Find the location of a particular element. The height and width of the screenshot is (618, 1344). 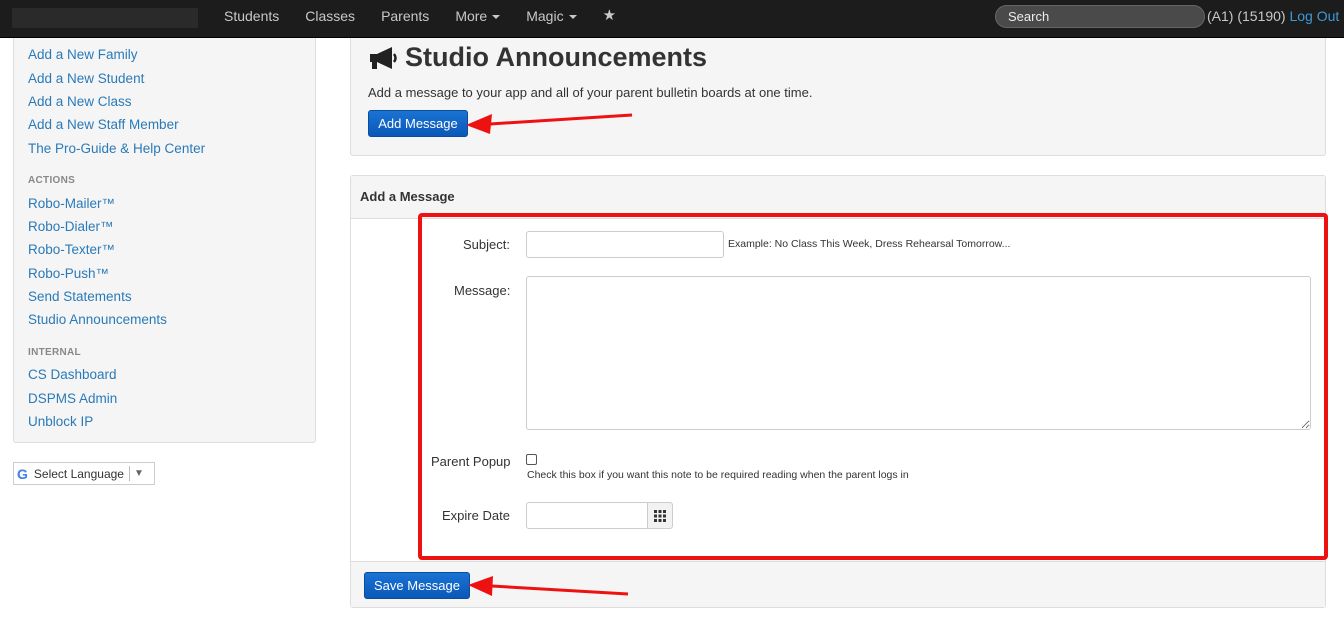

sidebar-heading-internal: INTERNAL is located at coordinates (54, 352).